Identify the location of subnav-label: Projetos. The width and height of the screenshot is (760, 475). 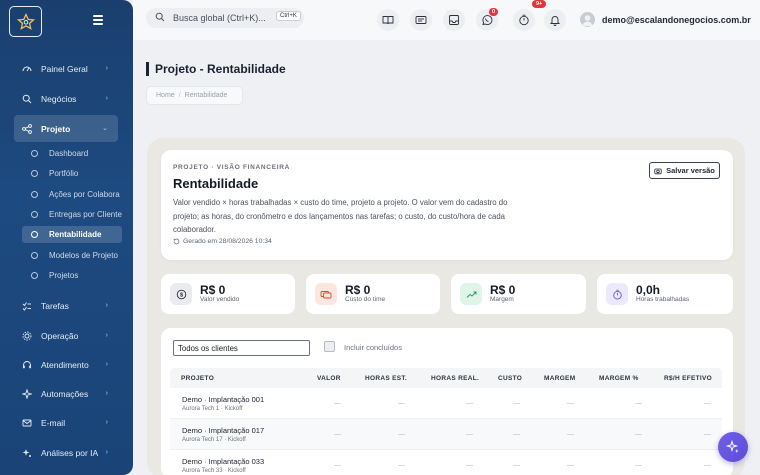
(64, 275).